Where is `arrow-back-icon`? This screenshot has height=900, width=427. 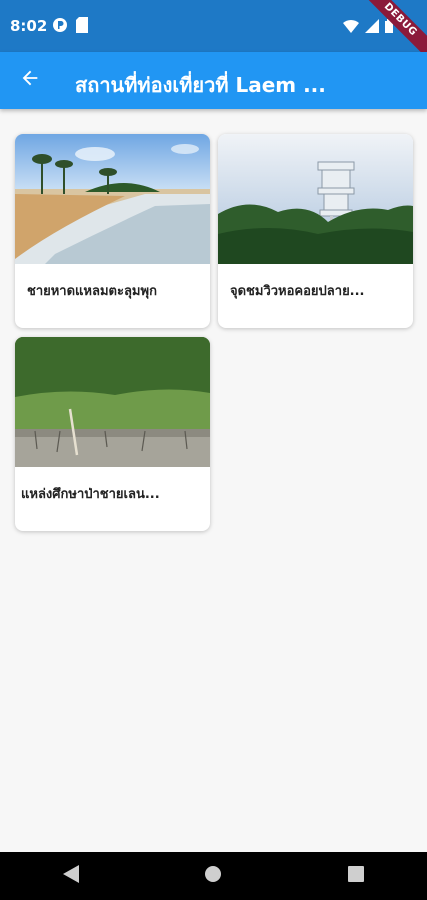 arrow-back-icon is located at coordinates (30, 80).